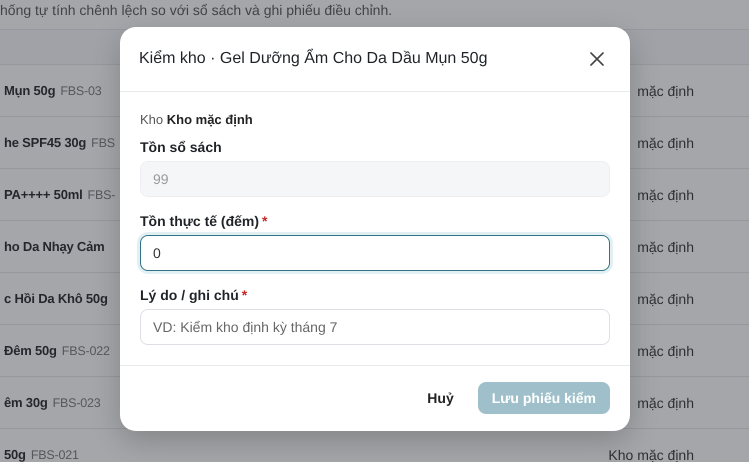 Image resolution: width=749 pixels, height=462 pixels. I want to click on product-name: c Hồi Da Khô 50g, so click(55, 298).